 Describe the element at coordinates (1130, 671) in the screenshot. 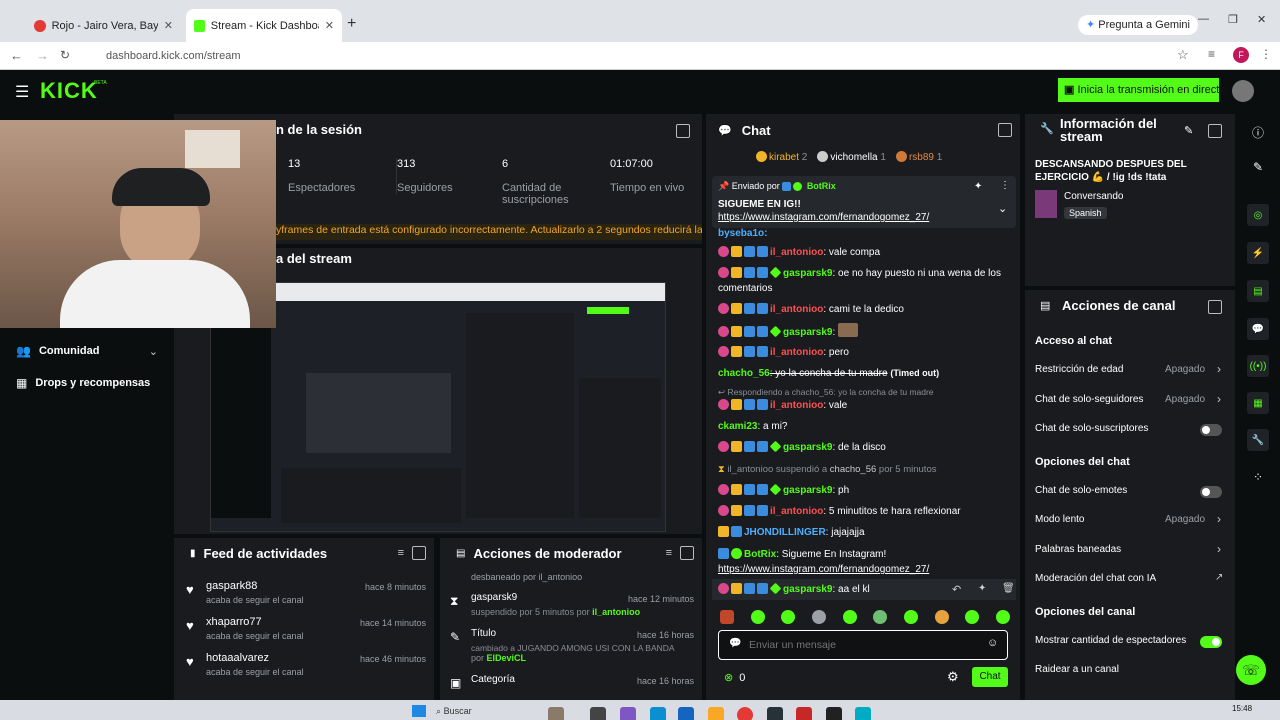

I see `row-raid: Raidear a un canal` at that location.